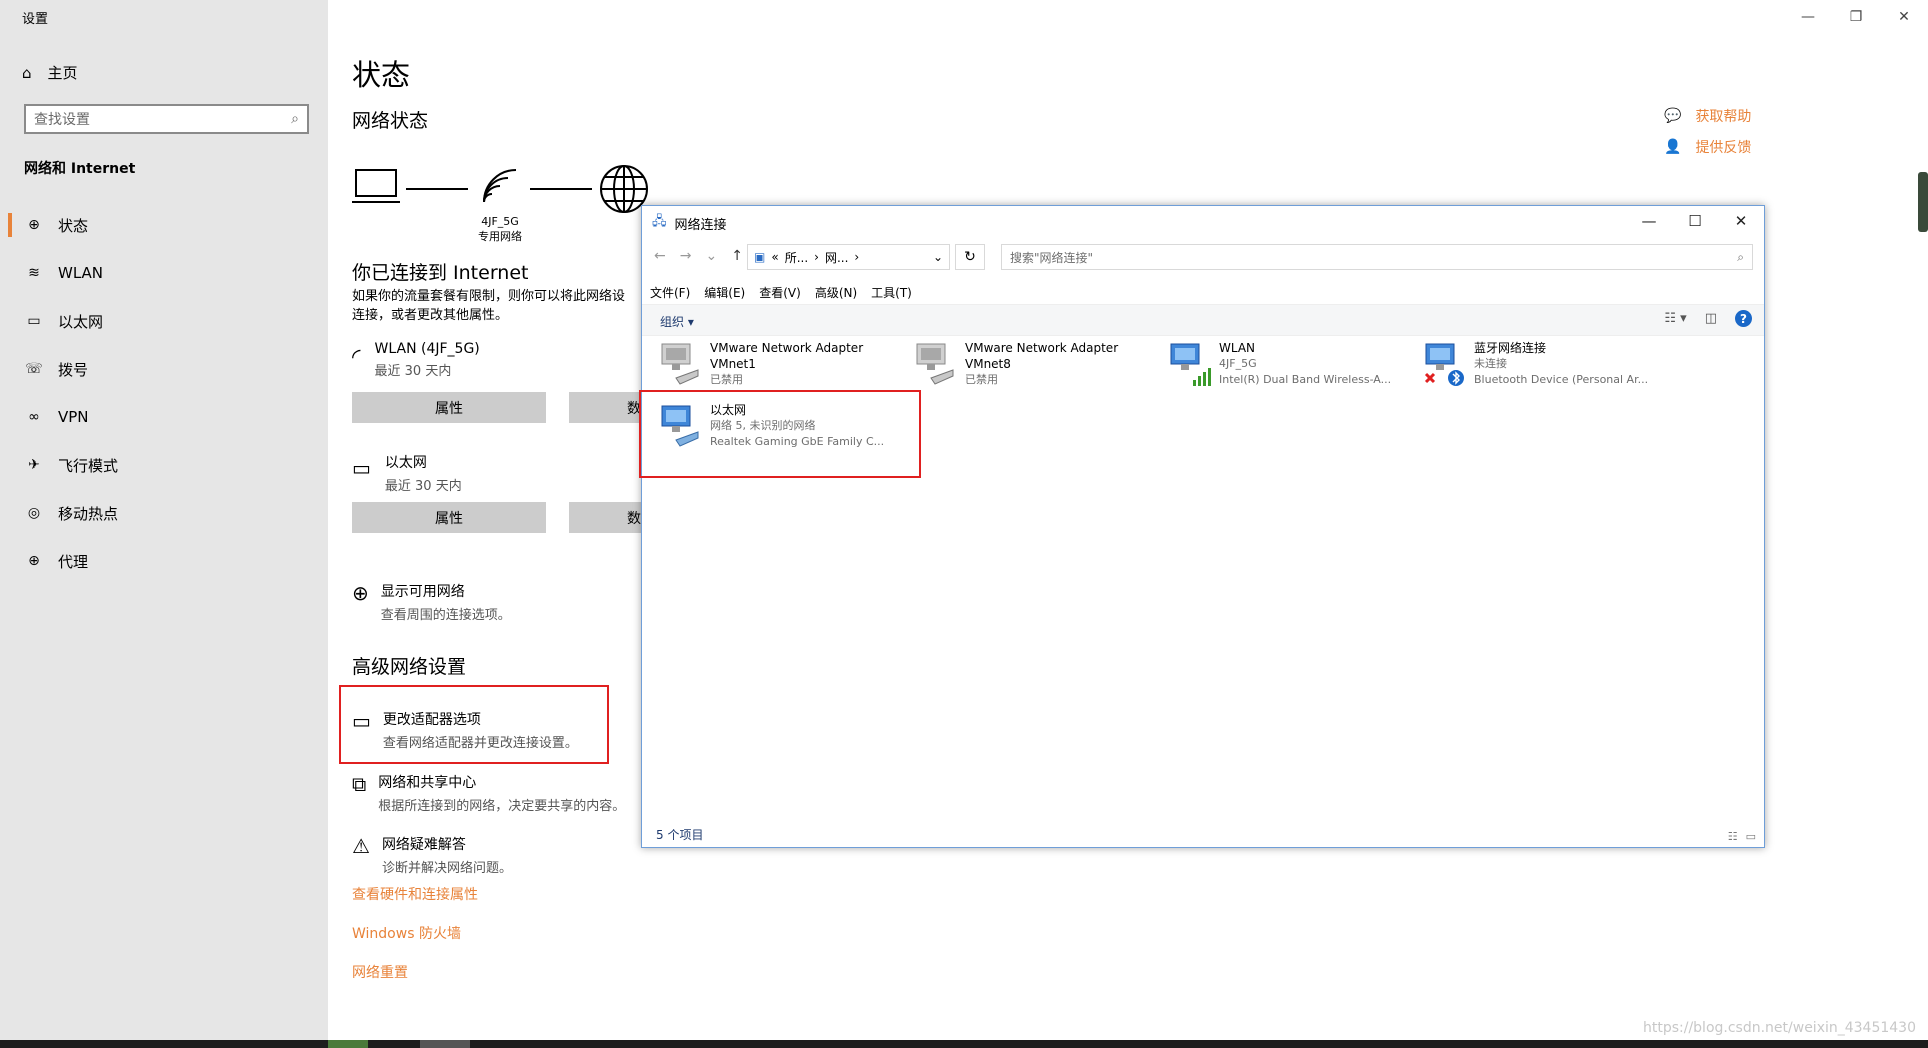 The height and width of the screenshot is (1048, 1928). What do you see at coordinates (164, 273) in the screenshot?
I see `nav-item-wlan: ≋ WLAN` at bounding box center [164, 273].